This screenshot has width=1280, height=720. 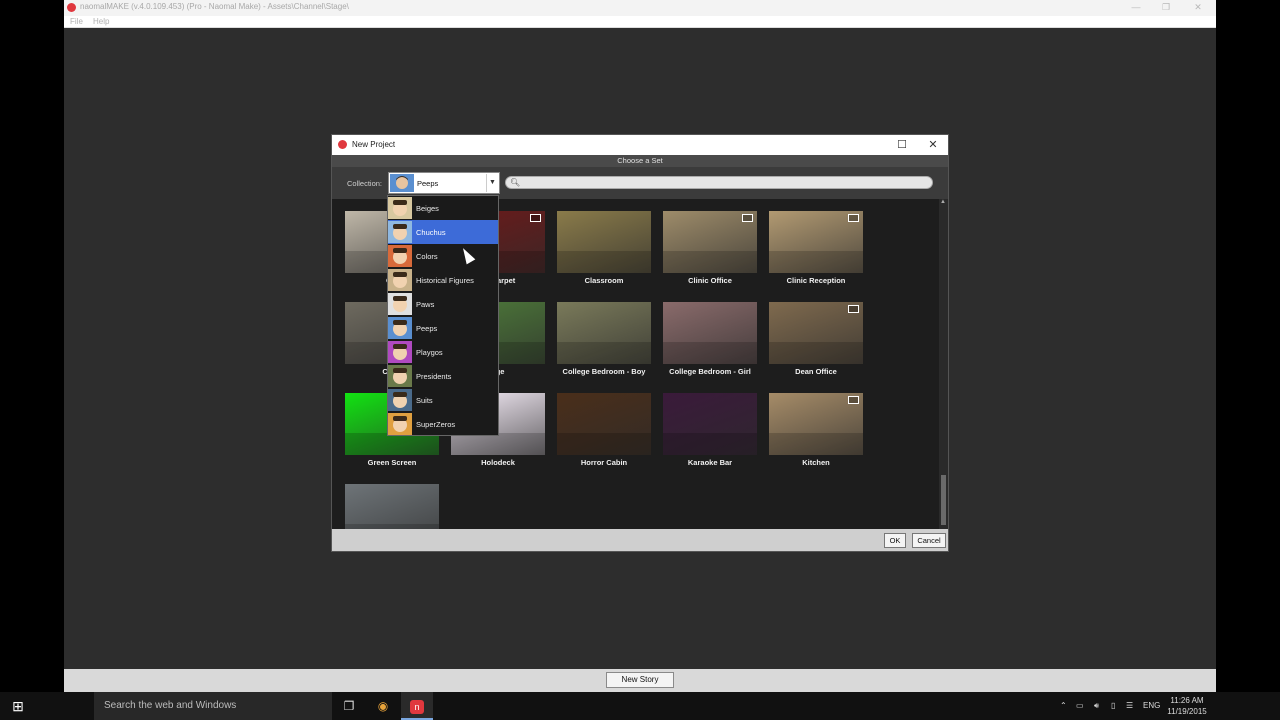 What do you see at coordinates (443, 400) in the screenshot?
I see `dropdown-item: Suits` at bounding box center [443, 400].